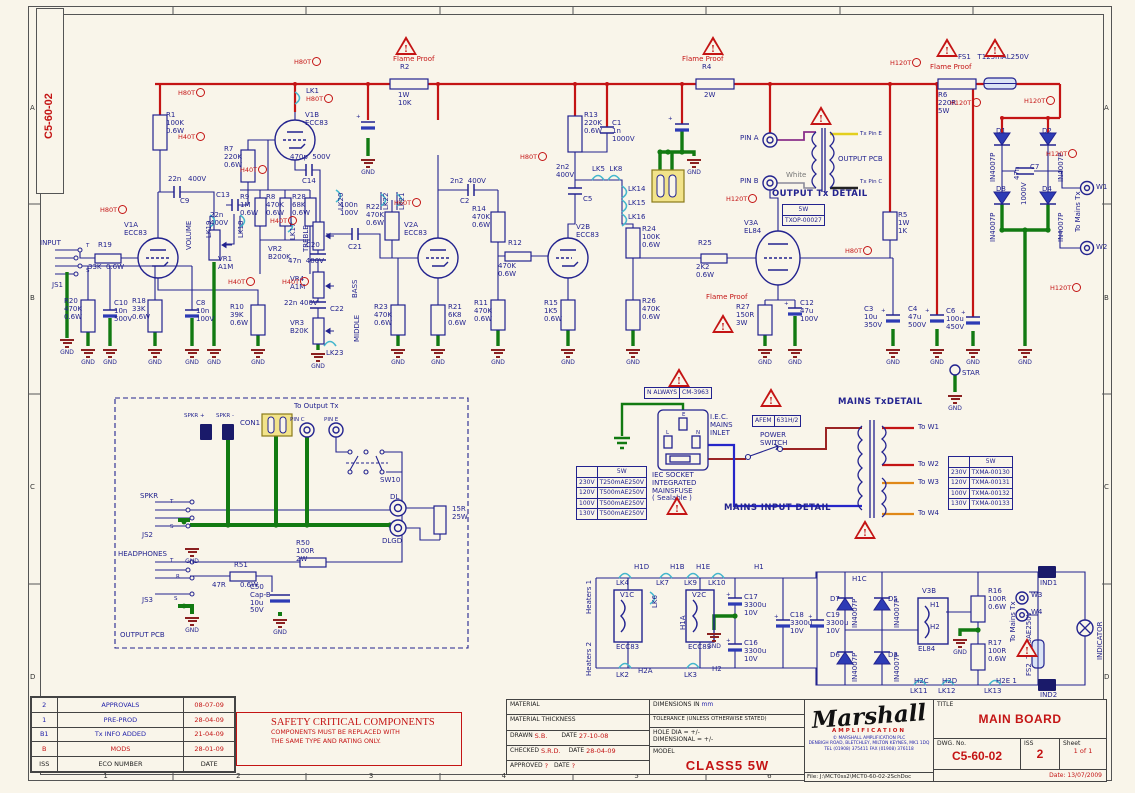 This screenshot has width=1135, height=793. I want to click on drawn-date: 27-10-08, so click(593, 735).